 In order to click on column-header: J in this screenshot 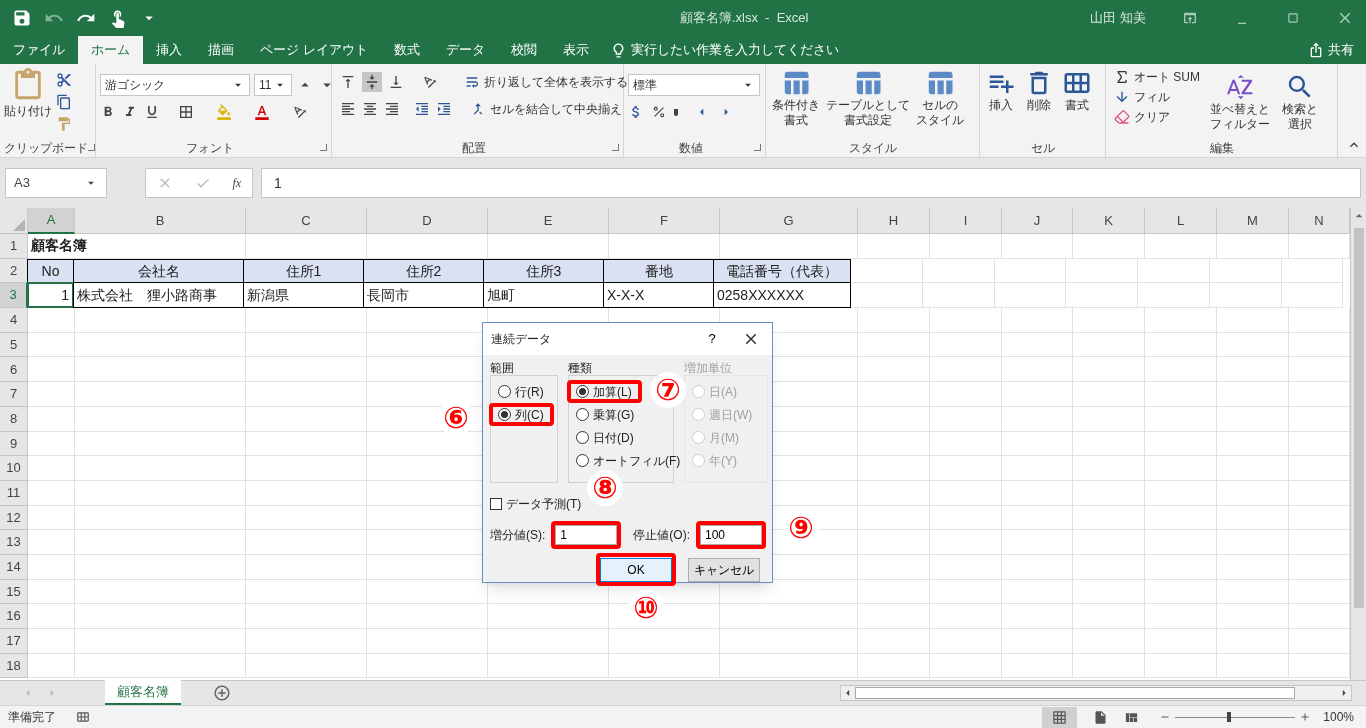, I will do `click(1037, 221)`.